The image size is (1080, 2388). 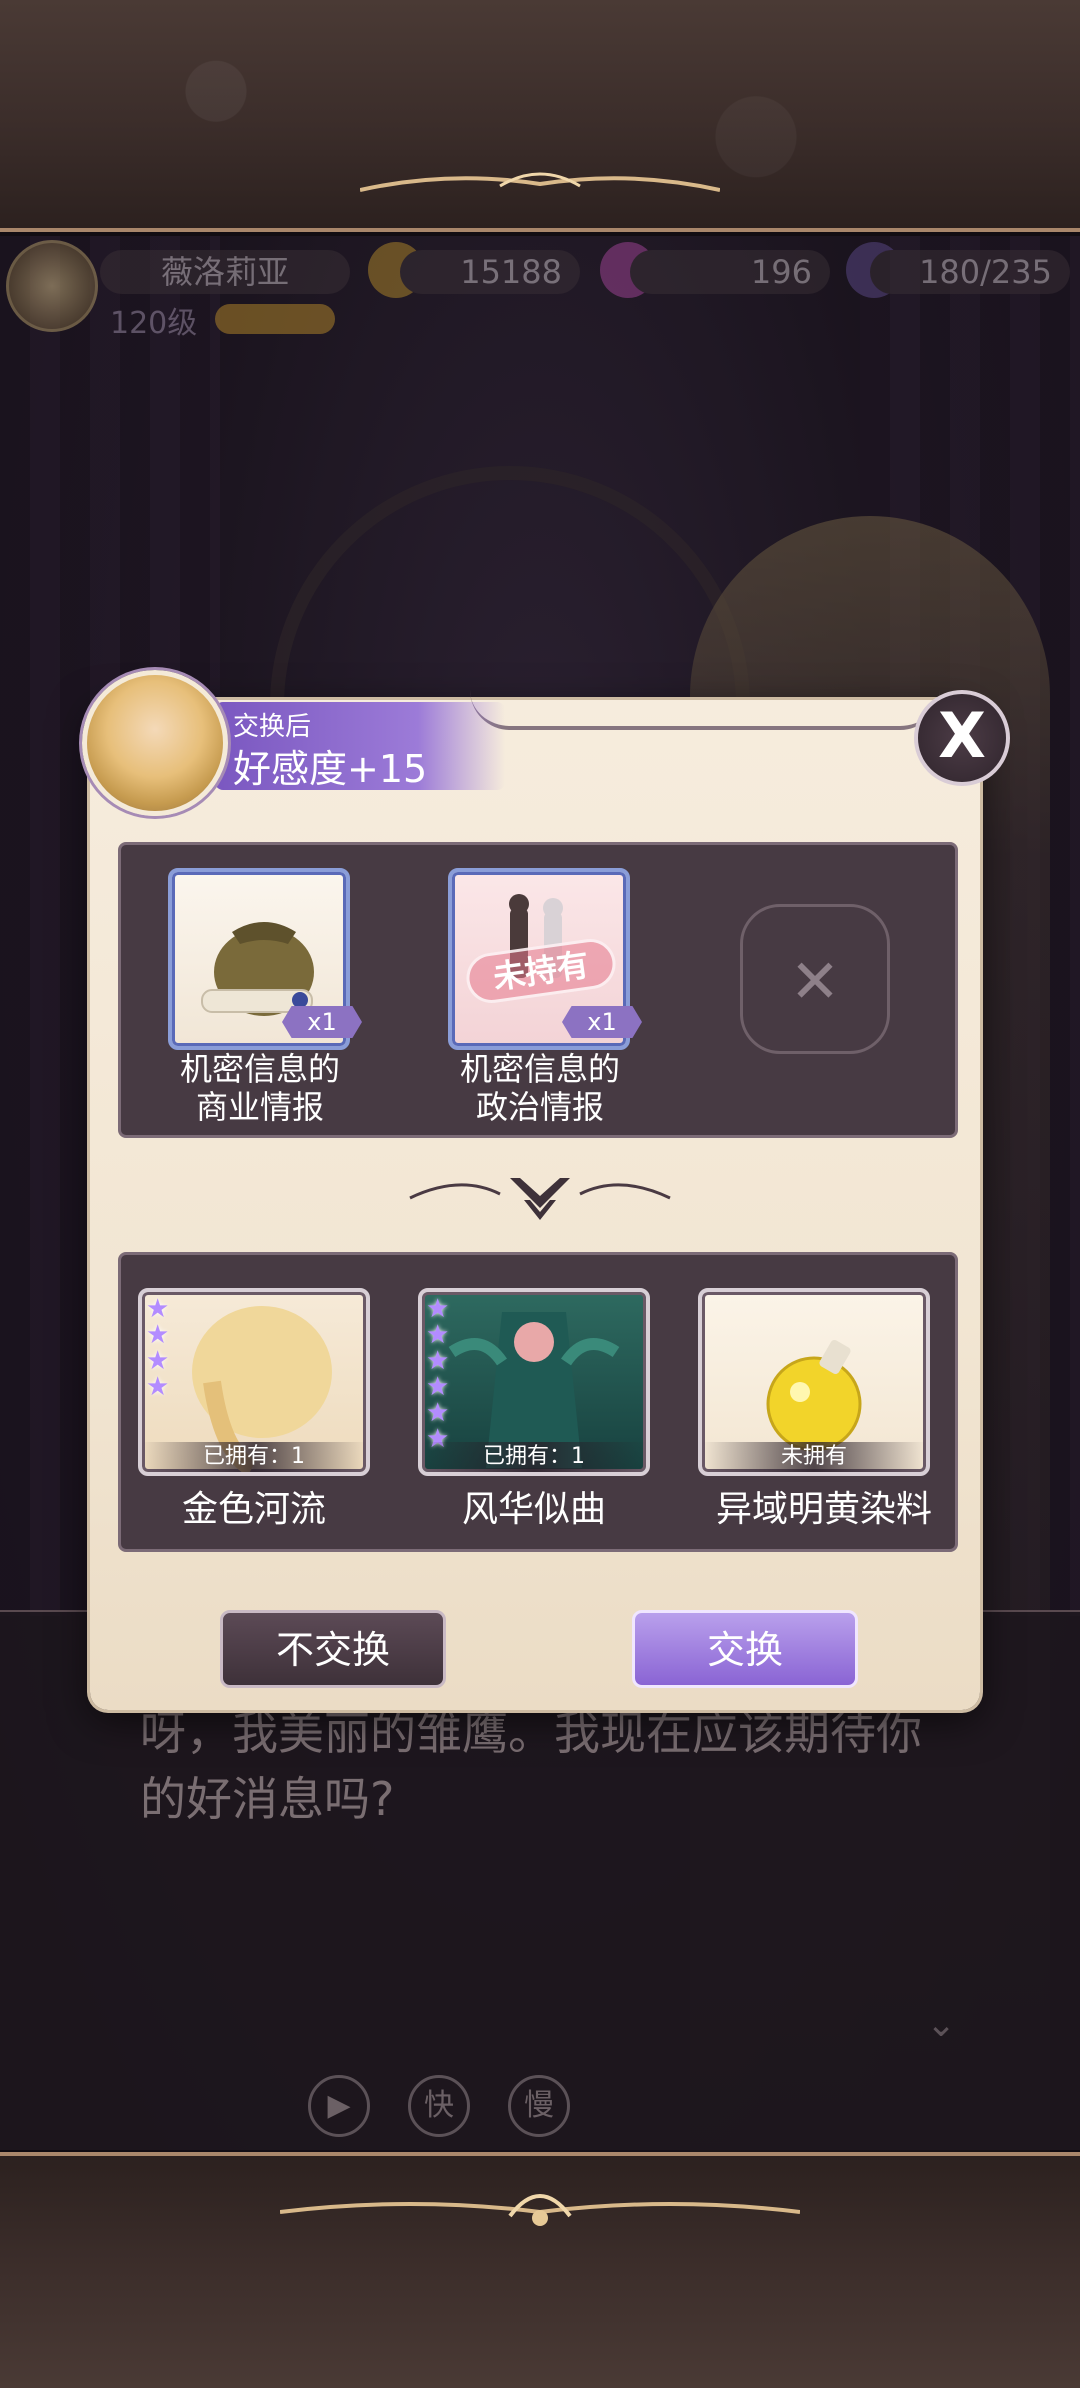 I want to click on item-label-political-line1: 机密信息的, so click(x=539, y=1069).